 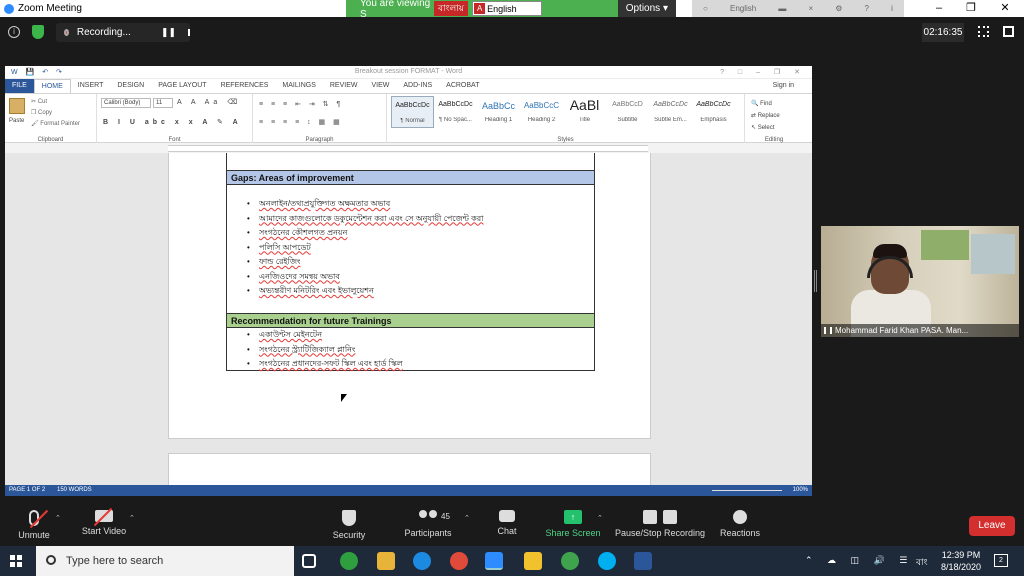 I want to click on word-window-controls: ? □ – ❐ ✕, so click(x=763, y=72).